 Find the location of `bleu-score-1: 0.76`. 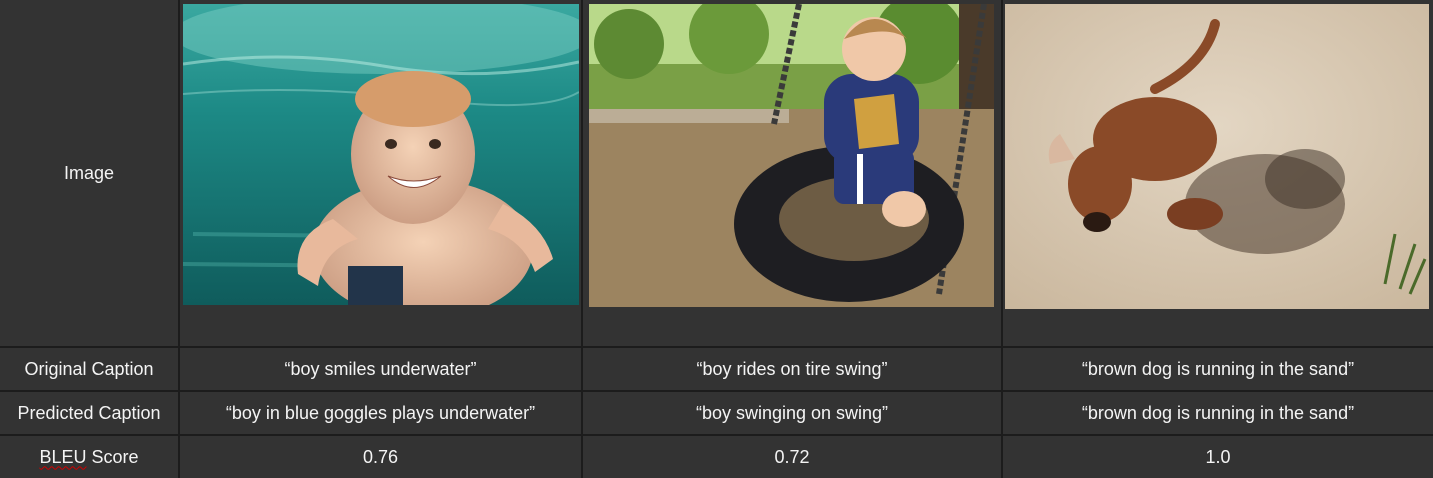

bleu-score-1: 0.76 is located at coordinates (380, 456).